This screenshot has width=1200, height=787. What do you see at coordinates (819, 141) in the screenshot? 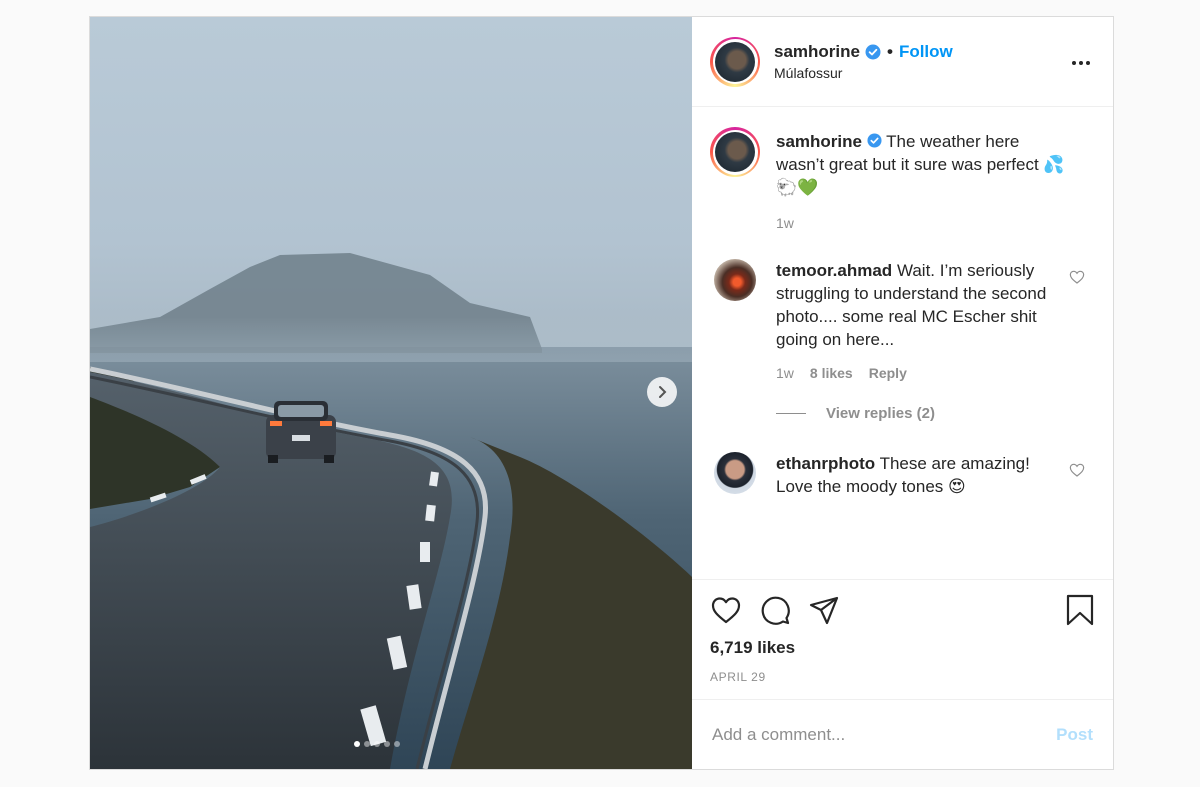
I see `caption-username: samhorine` at bounding box center [819, 141].